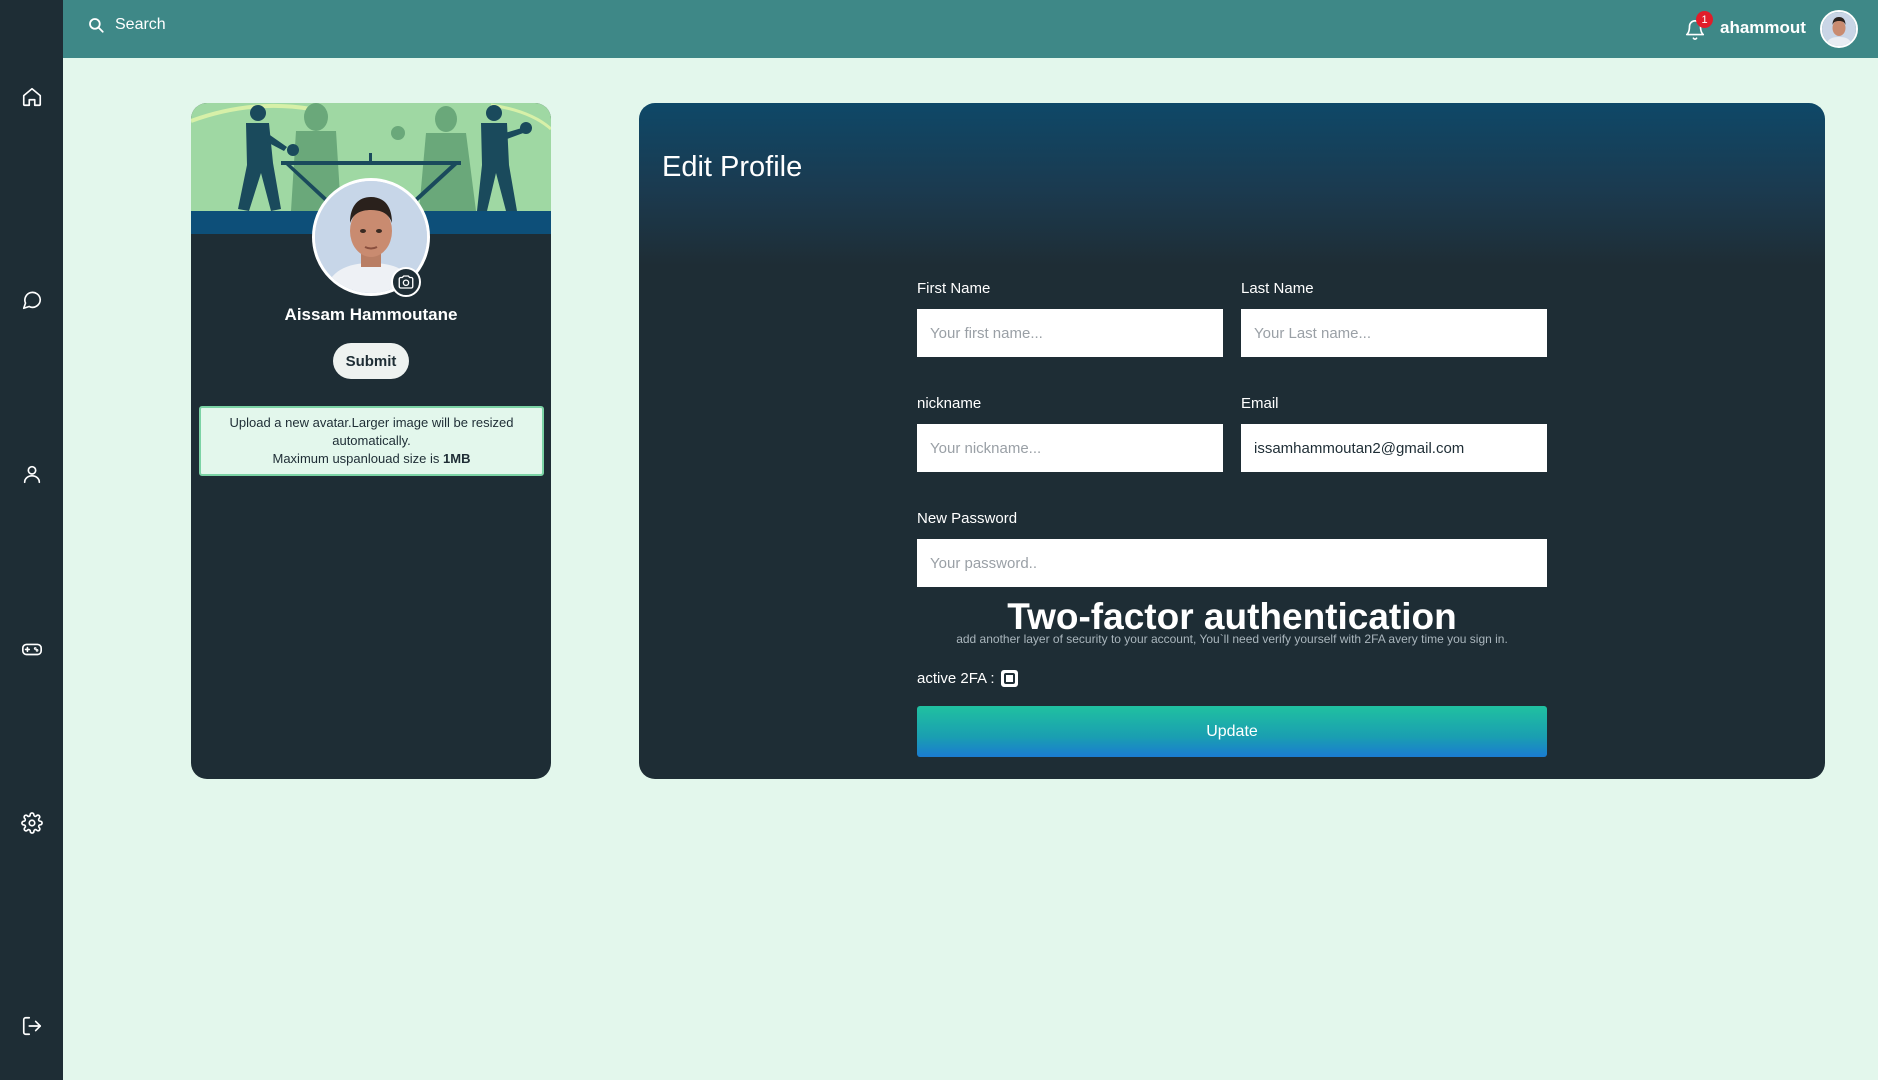  I want to click on password-field, so click(1232, 563).